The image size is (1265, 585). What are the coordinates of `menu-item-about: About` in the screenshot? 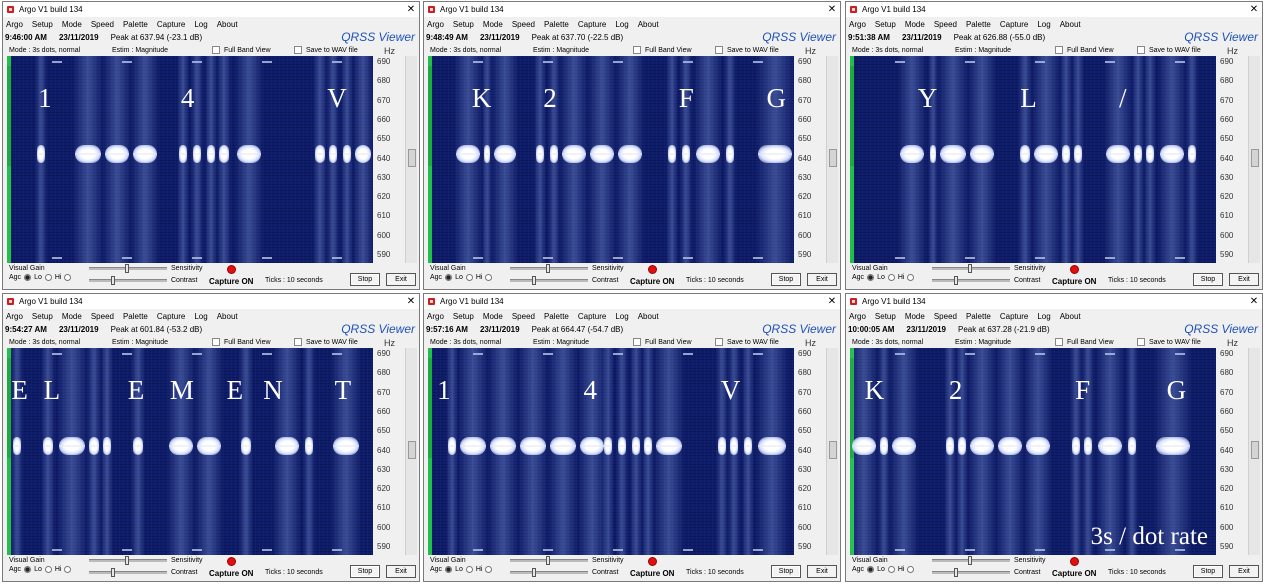 It's located at (648, 24).